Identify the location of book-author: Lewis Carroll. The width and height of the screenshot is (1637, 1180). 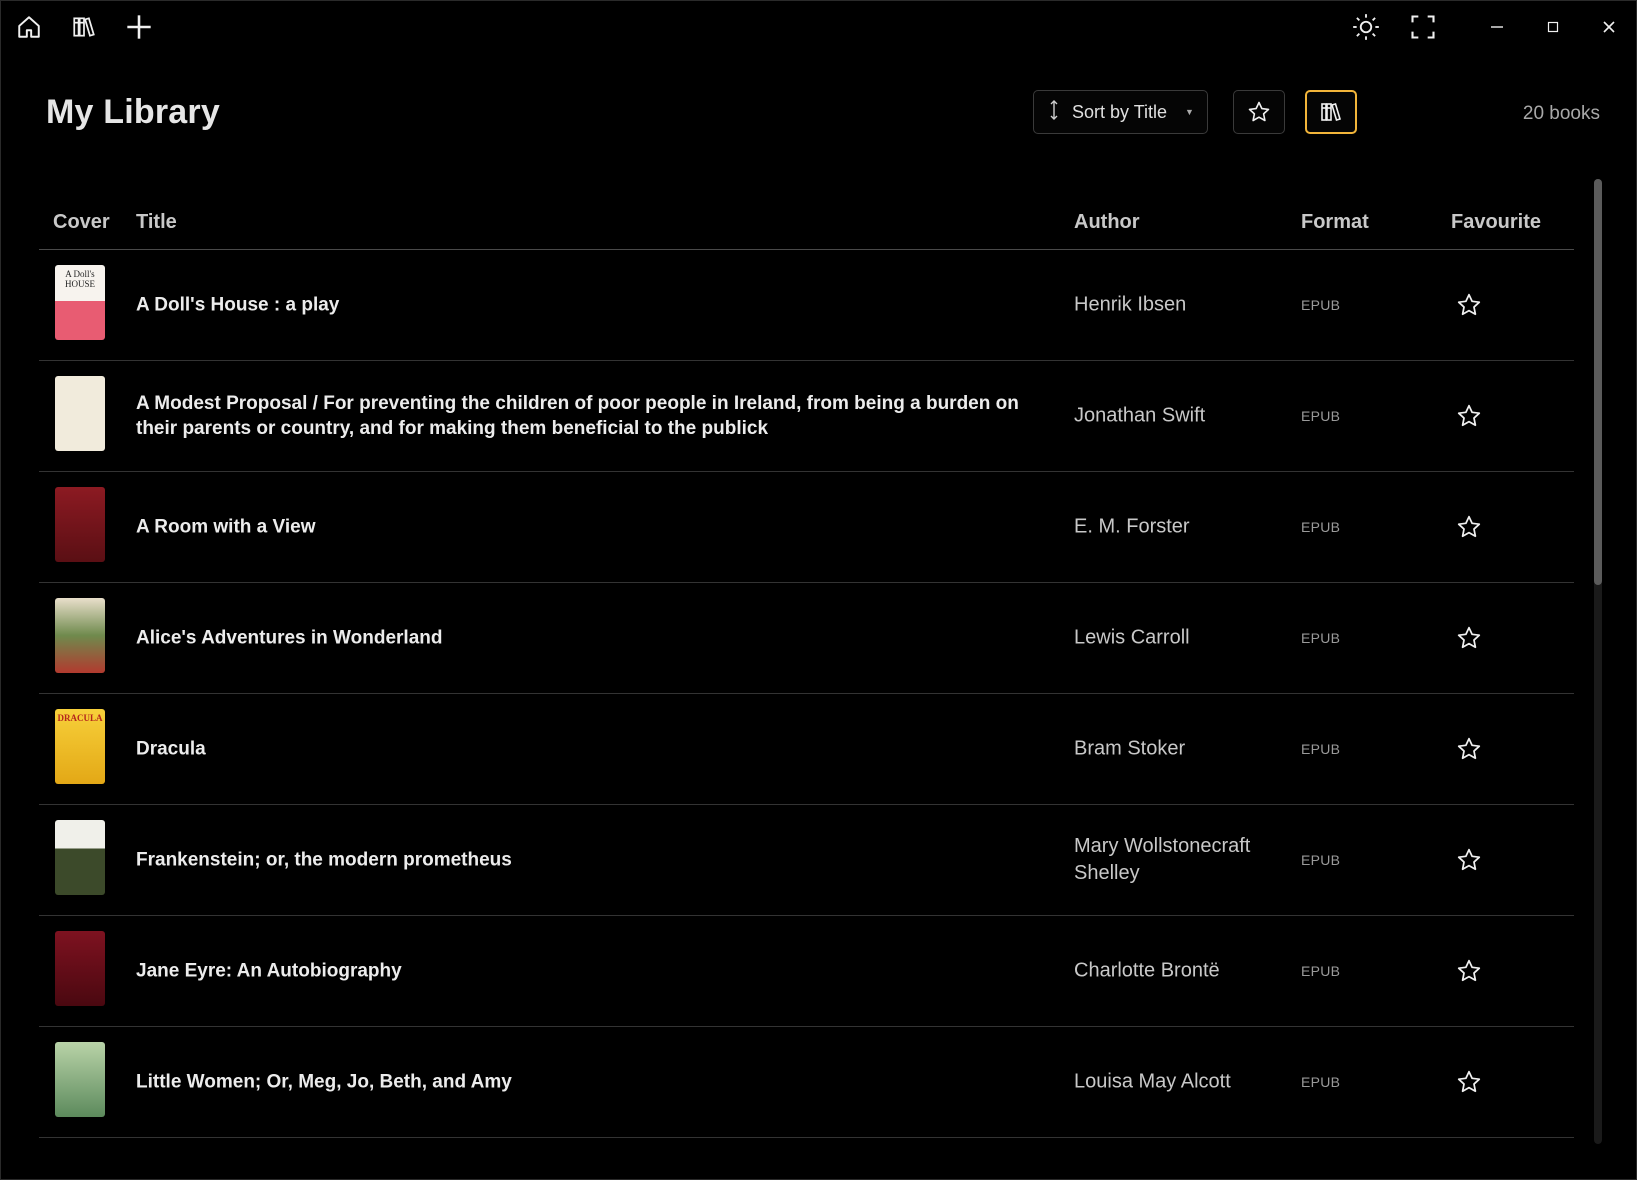
(1132, 637).